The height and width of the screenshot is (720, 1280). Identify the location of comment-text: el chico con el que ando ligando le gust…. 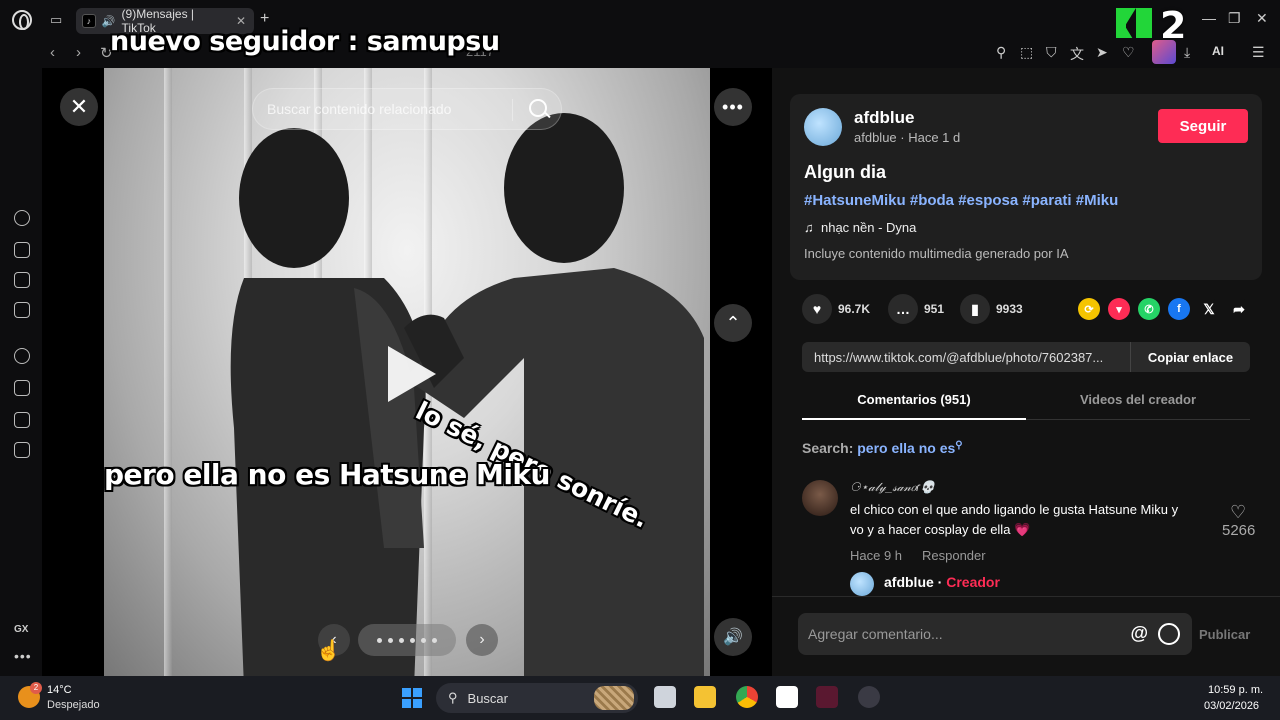
(1014, 519).